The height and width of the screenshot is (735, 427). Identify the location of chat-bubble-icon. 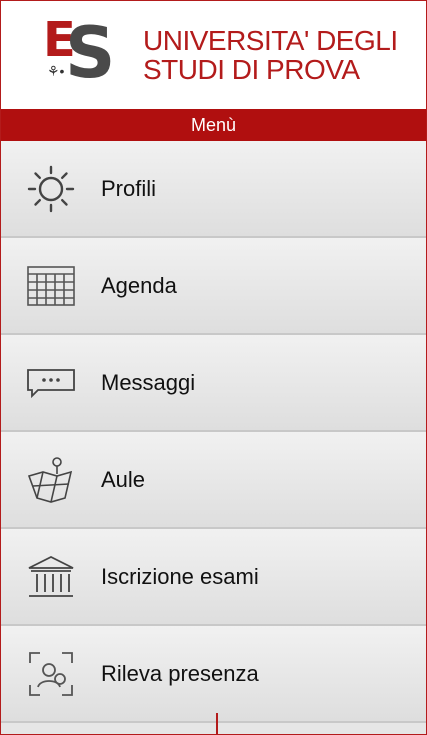
(51, 383).